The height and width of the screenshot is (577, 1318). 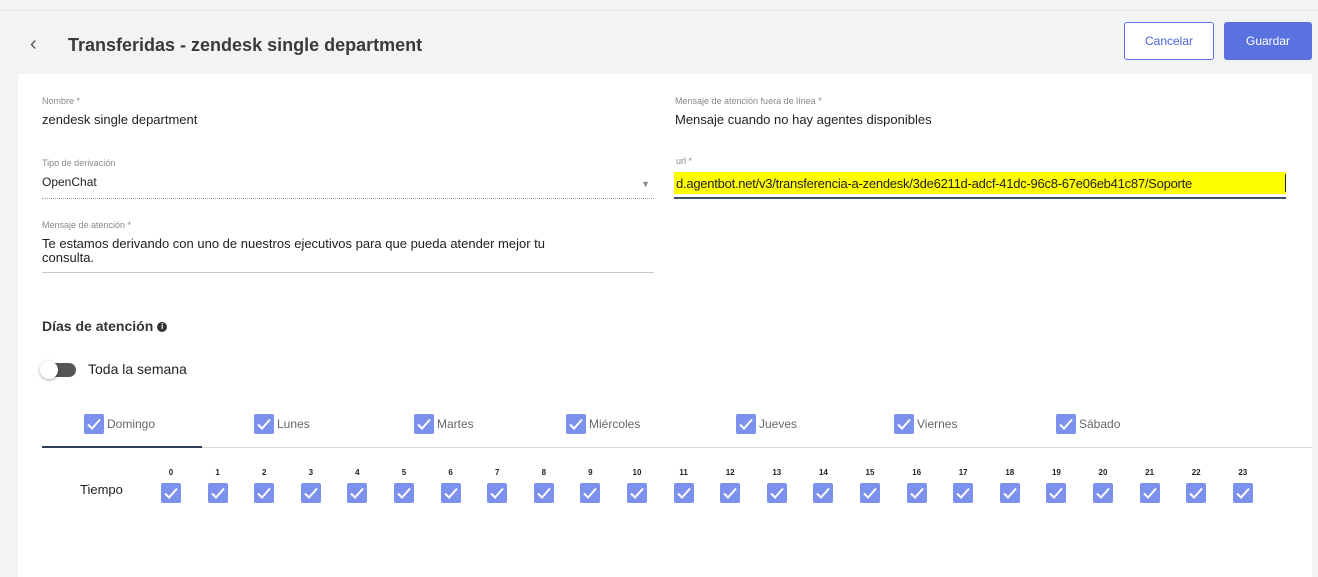 What do you see at coordinates (1196, 472) in the screenshot?
I see `hour-number: 22` at bounding box center [1196, 472].